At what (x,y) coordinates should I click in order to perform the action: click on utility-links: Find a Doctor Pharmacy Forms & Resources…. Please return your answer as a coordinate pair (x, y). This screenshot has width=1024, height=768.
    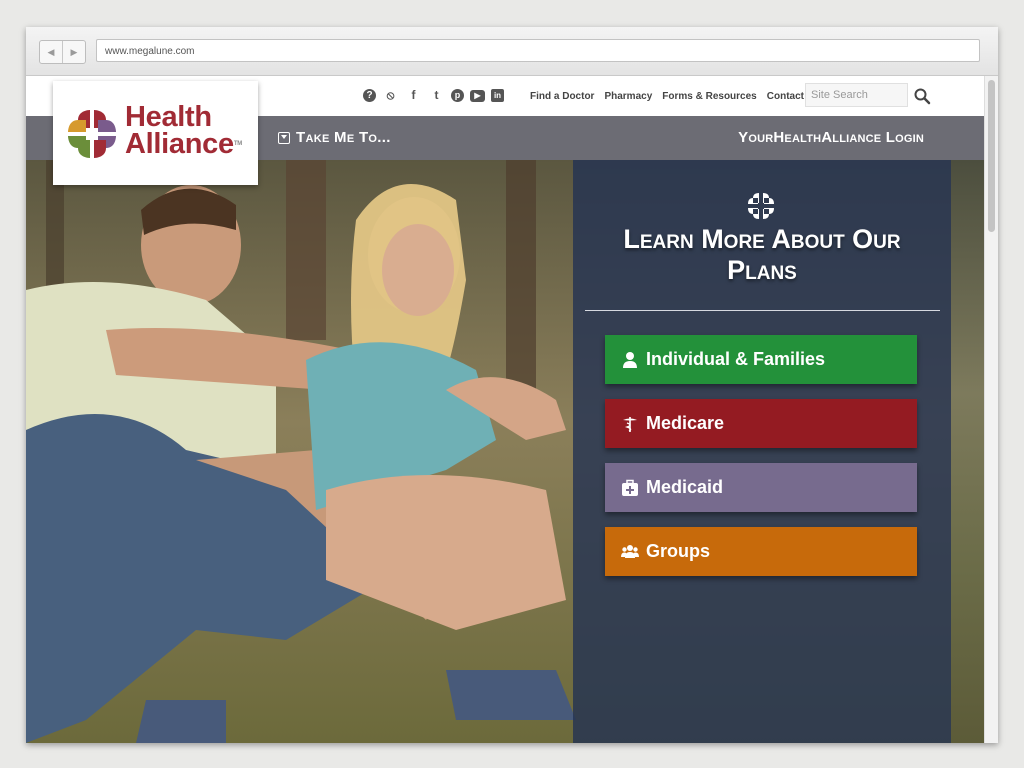
    Looking at the image, I should click on (667, 96).